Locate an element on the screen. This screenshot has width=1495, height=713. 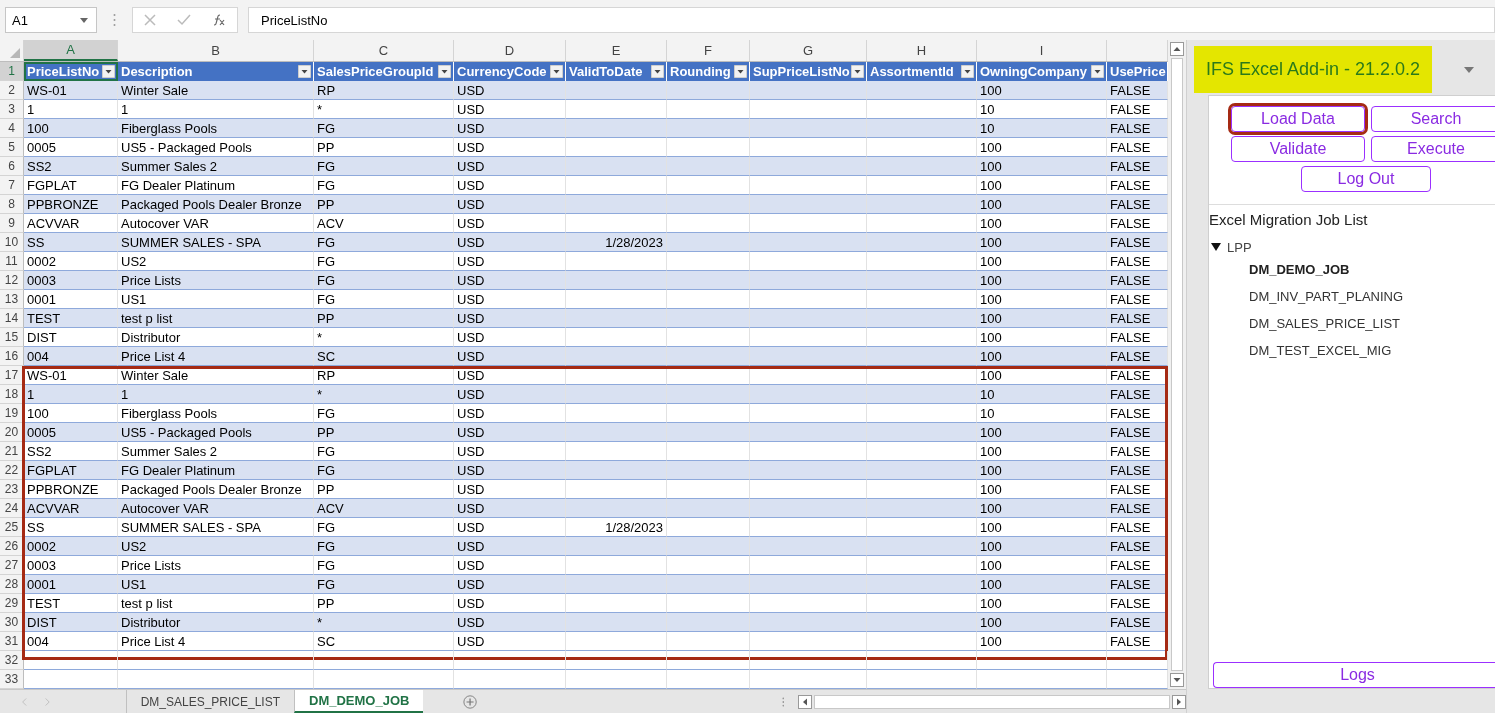
column-letter: A is located at coordinates (71, 50).